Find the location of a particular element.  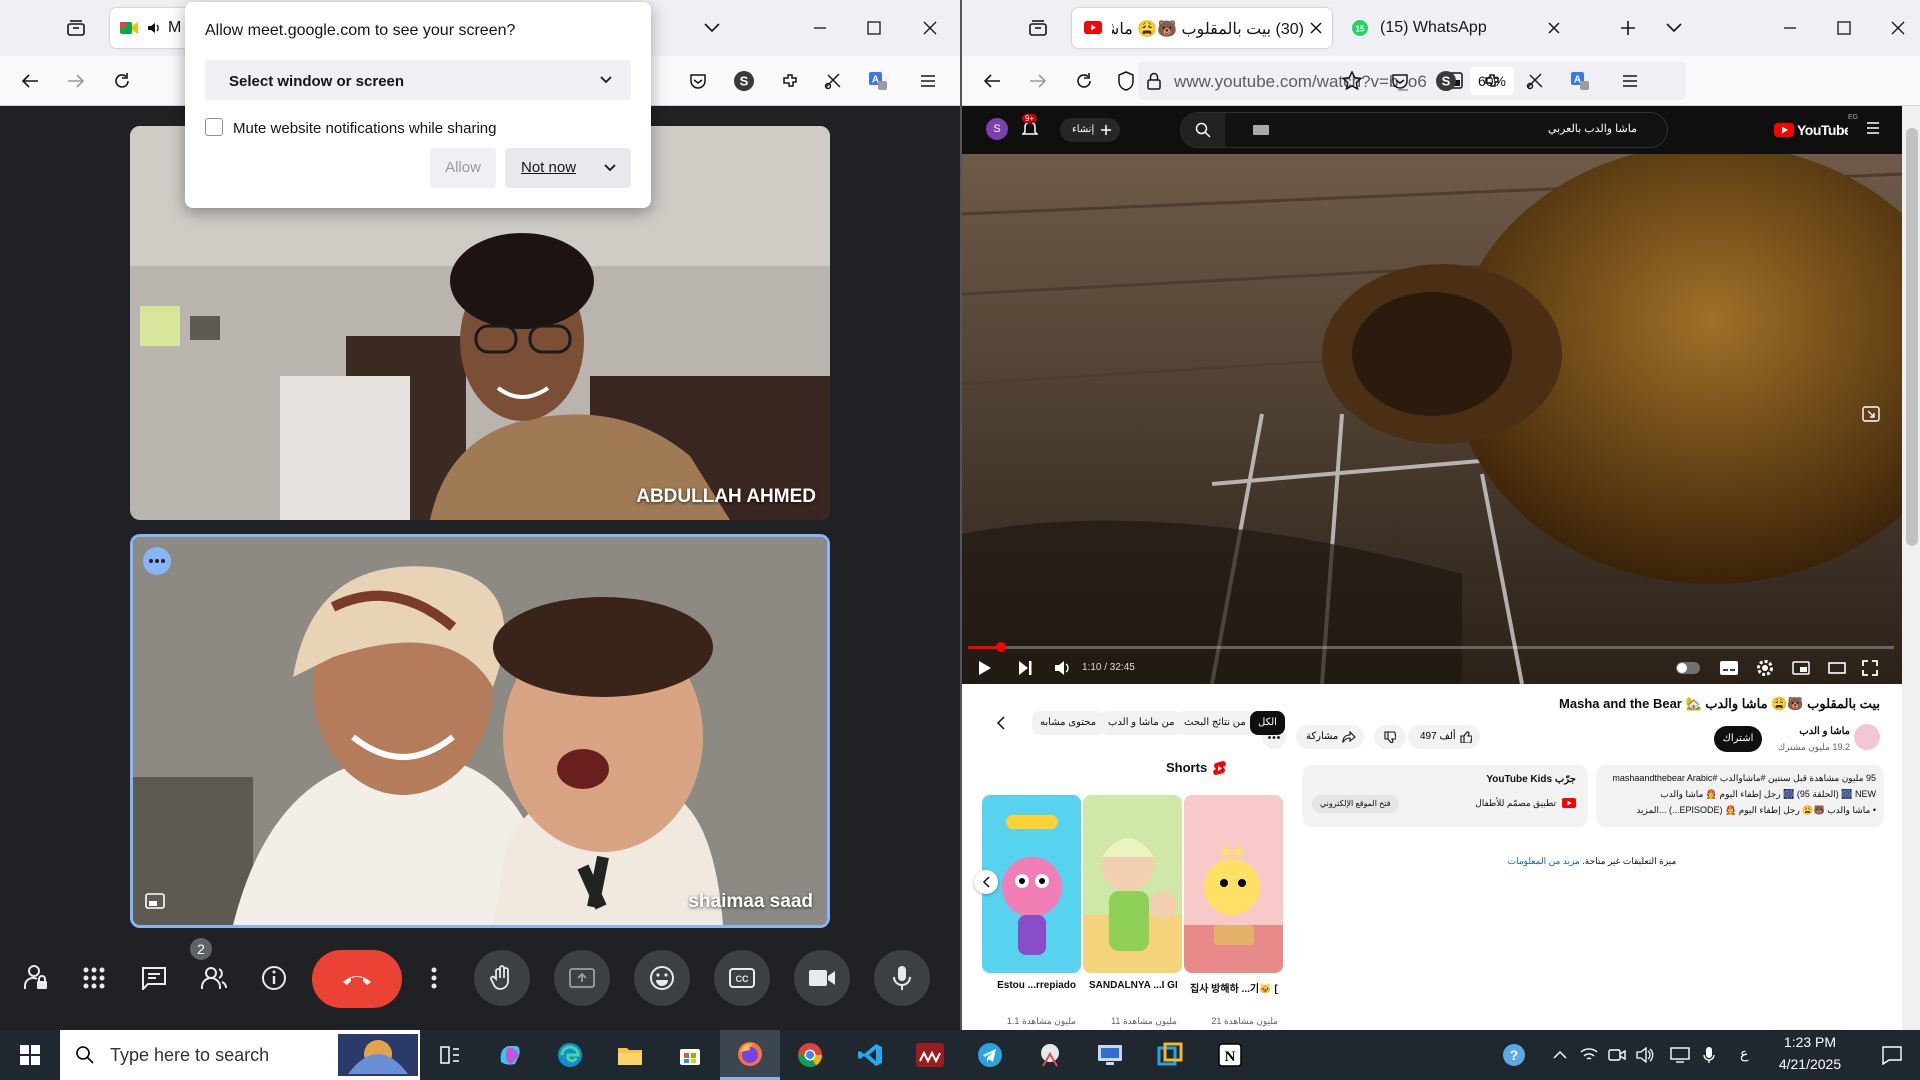

chip-from-search: من نتائج البحث is located at coordinates (1215, 723).